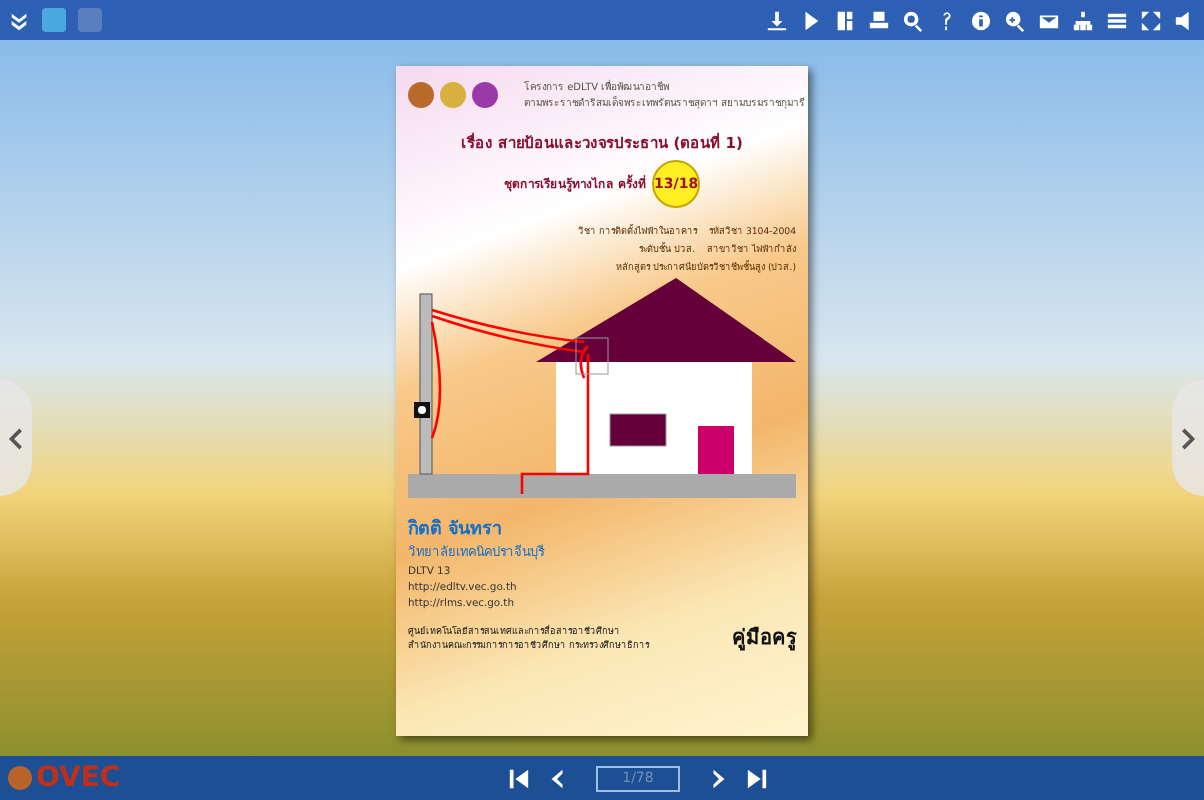 This screenshot has width=1204, height=800. Describe the element at coordinates (1117, 20) in the screenshot. I see `list-icon` at that location.